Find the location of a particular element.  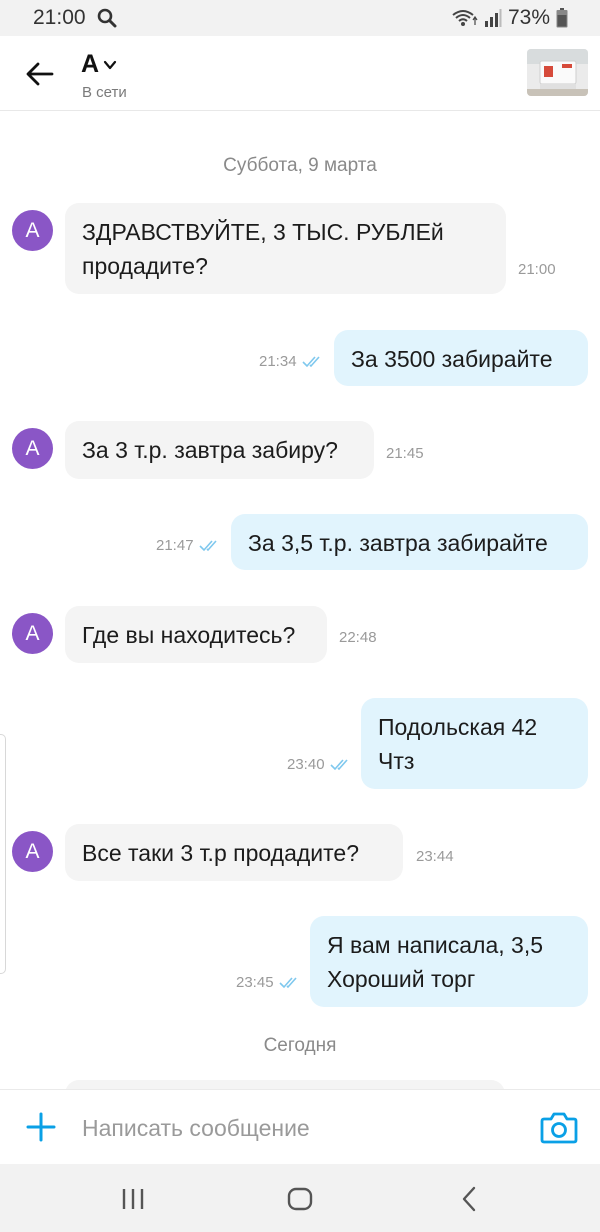

incoming-message: Где вы находитесь? is located at coordinates (196, 634).